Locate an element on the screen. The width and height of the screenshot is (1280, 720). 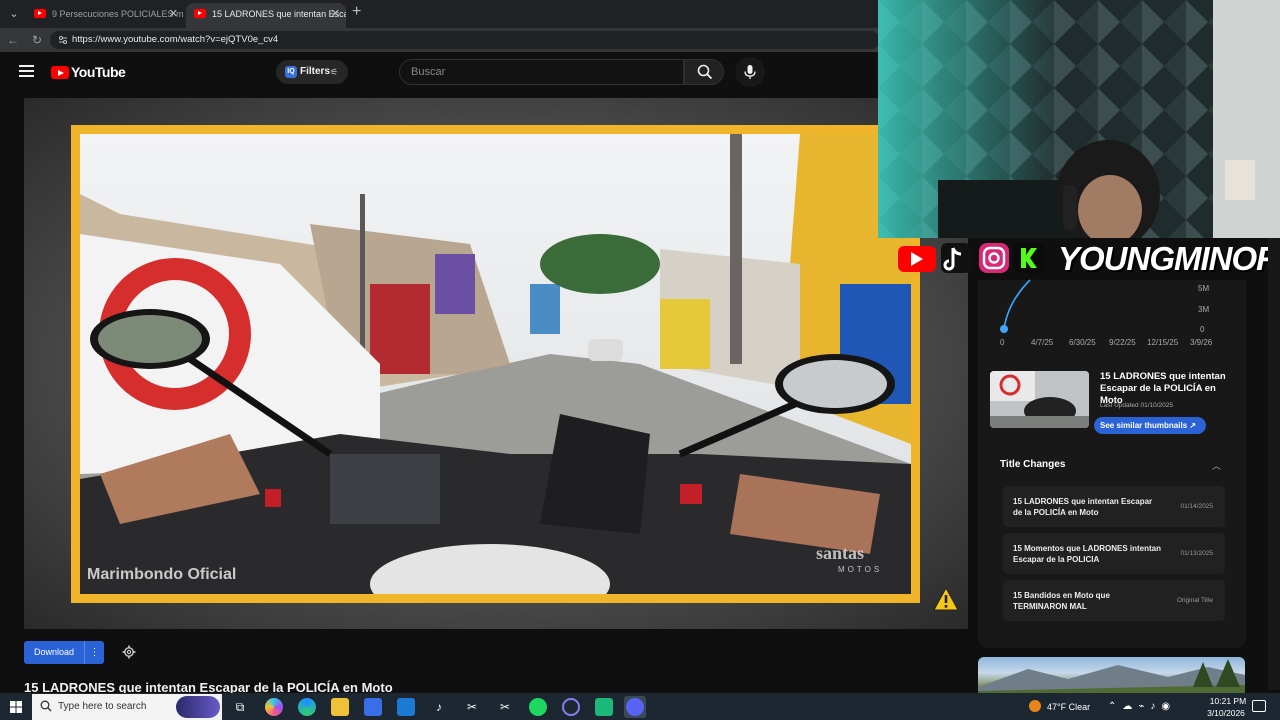
video-watermark-right: santas is located at coordinates (840, 553).